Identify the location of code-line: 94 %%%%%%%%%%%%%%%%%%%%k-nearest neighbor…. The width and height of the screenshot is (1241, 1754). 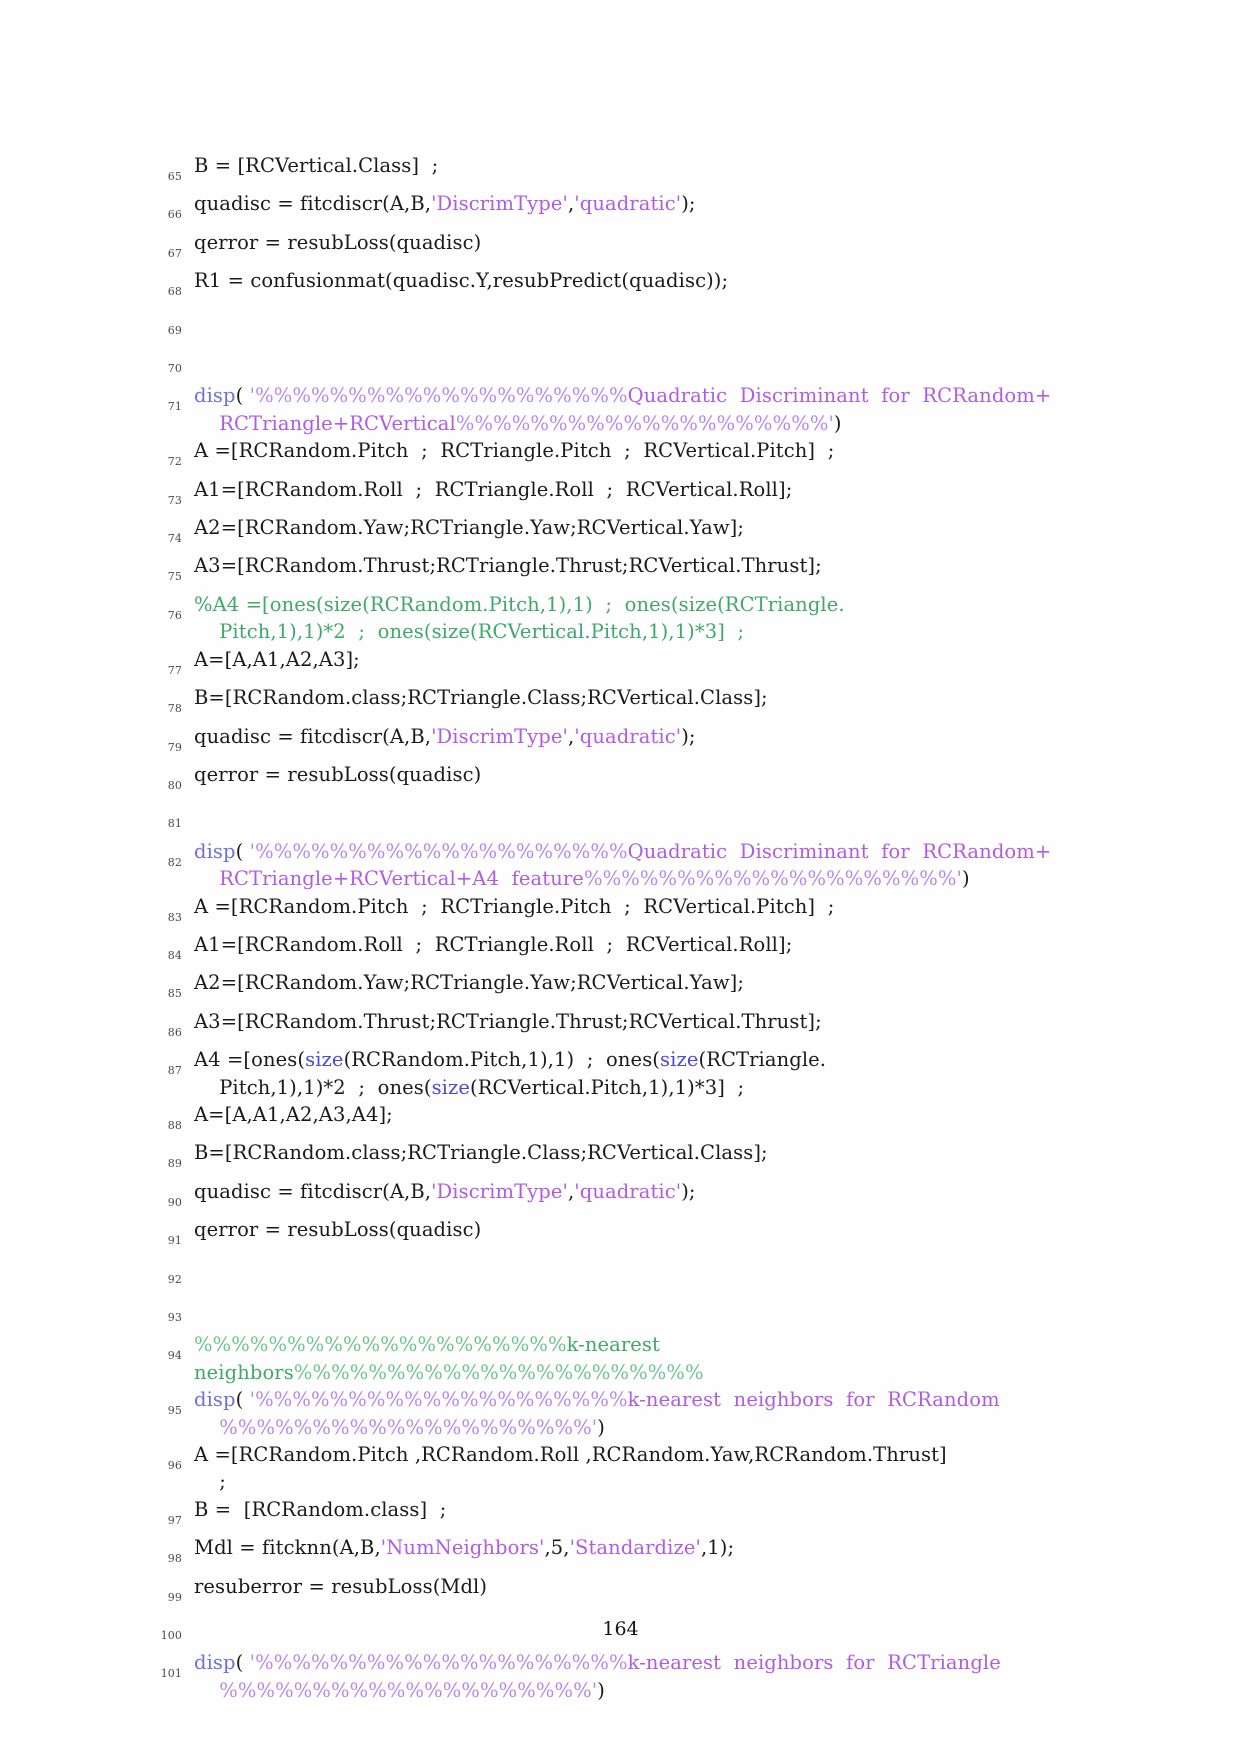
(612, 1358).